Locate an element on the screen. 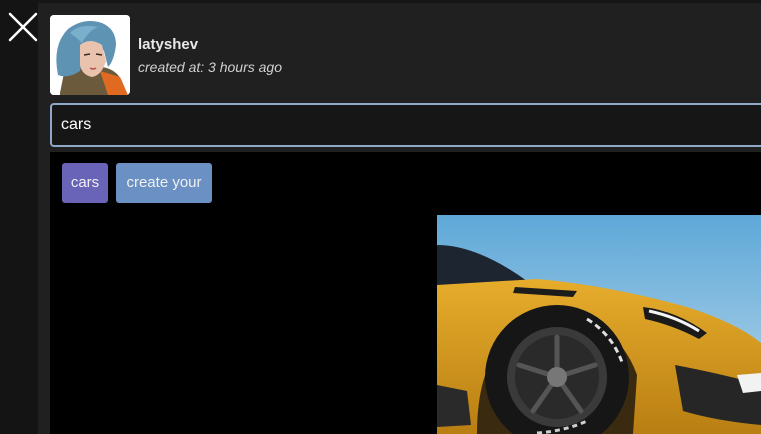  tag-create-your: create your is located at coordinates (164, 183).